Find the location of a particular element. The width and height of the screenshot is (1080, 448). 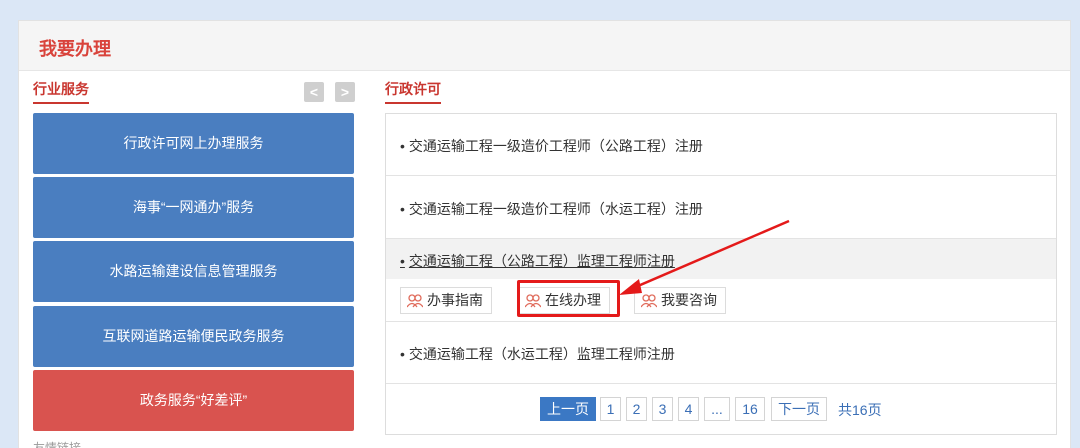

list-item: • 交通运输工程一级造价工程师（公路工程）注册 is located at coordinates (721, 145).